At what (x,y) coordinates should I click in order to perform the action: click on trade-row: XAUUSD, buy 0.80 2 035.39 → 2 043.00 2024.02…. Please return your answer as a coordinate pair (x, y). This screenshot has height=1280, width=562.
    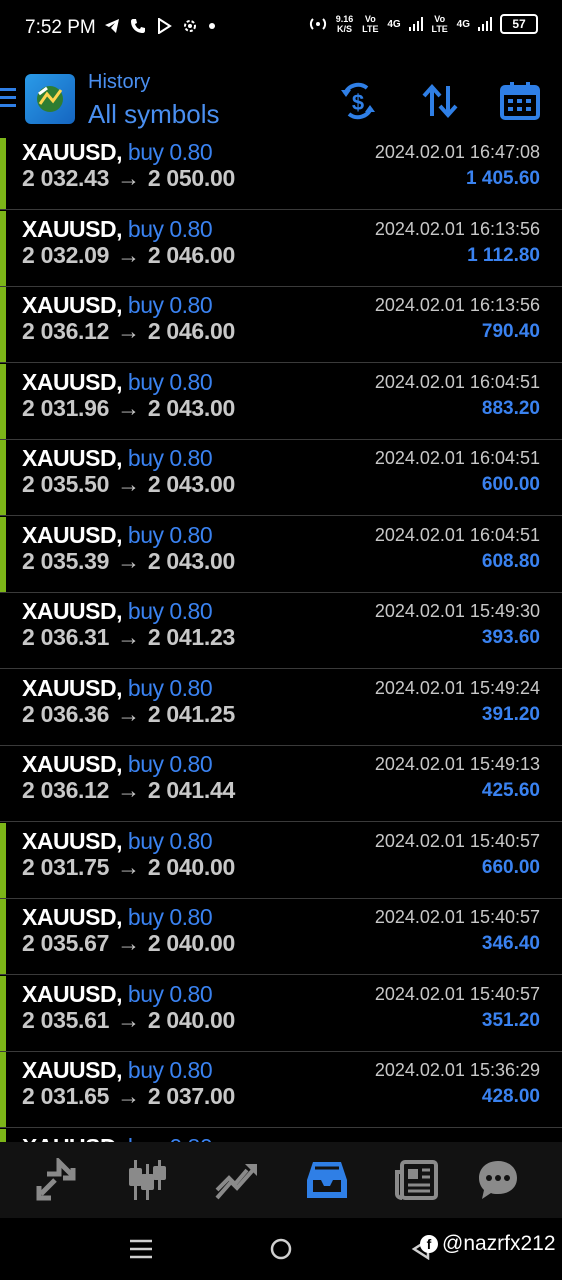
    Looking at the image, I should click on (281, 554).